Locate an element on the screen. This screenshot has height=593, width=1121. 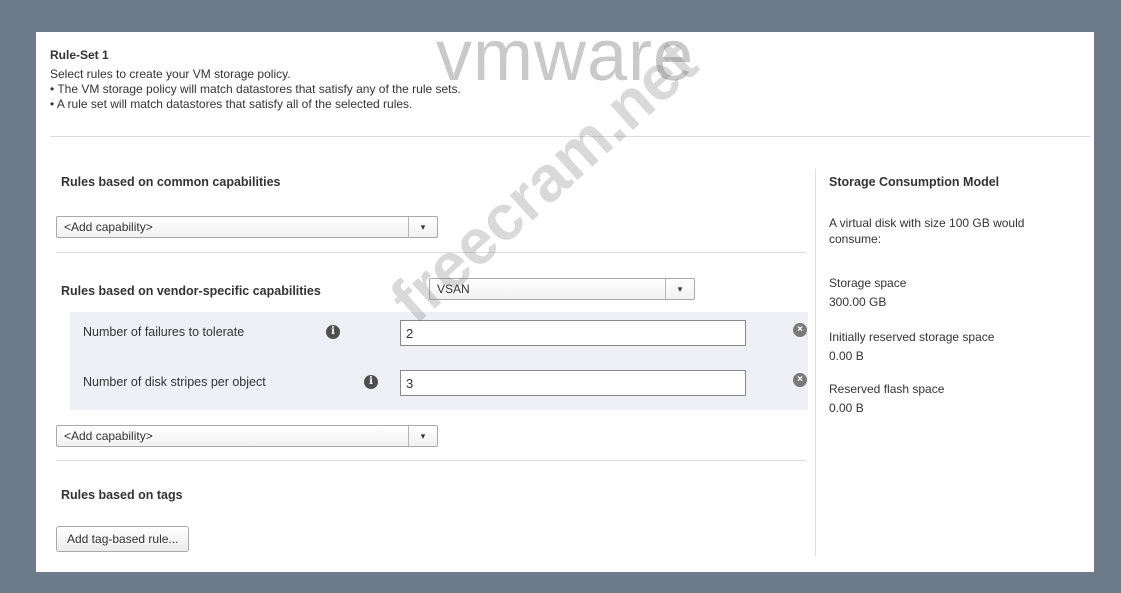
dropdown-label: VSAN is located at coordinates (453, 289).